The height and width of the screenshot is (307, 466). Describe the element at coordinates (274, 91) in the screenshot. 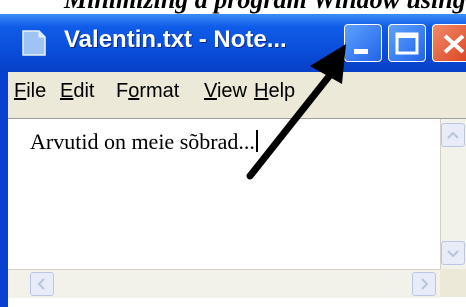

I see `menu-help: Help` at that location.